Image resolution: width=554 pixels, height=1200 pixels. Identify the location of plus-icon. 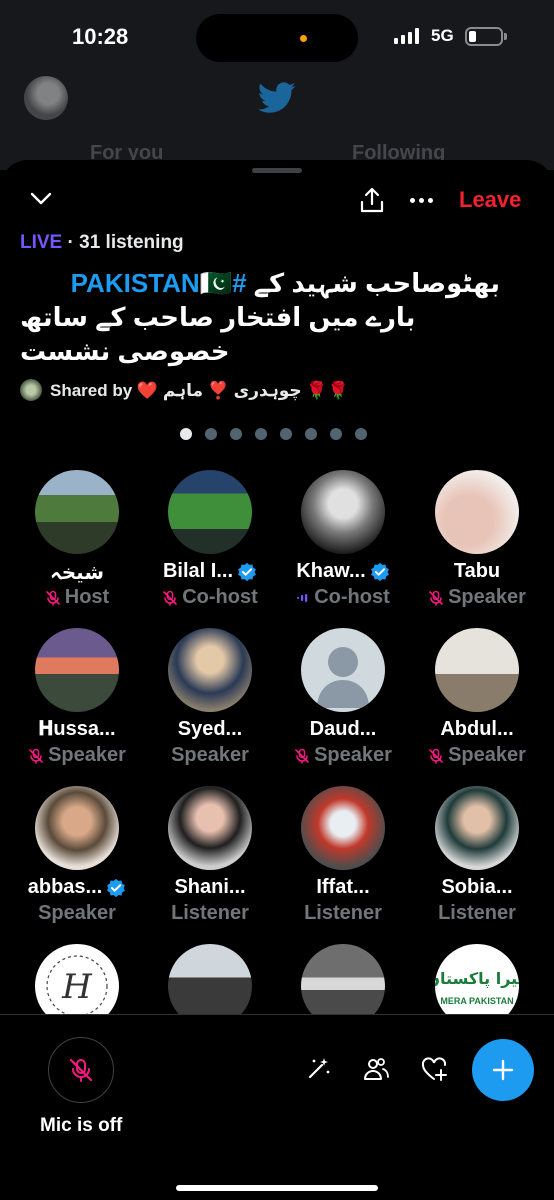
(503, 1070).